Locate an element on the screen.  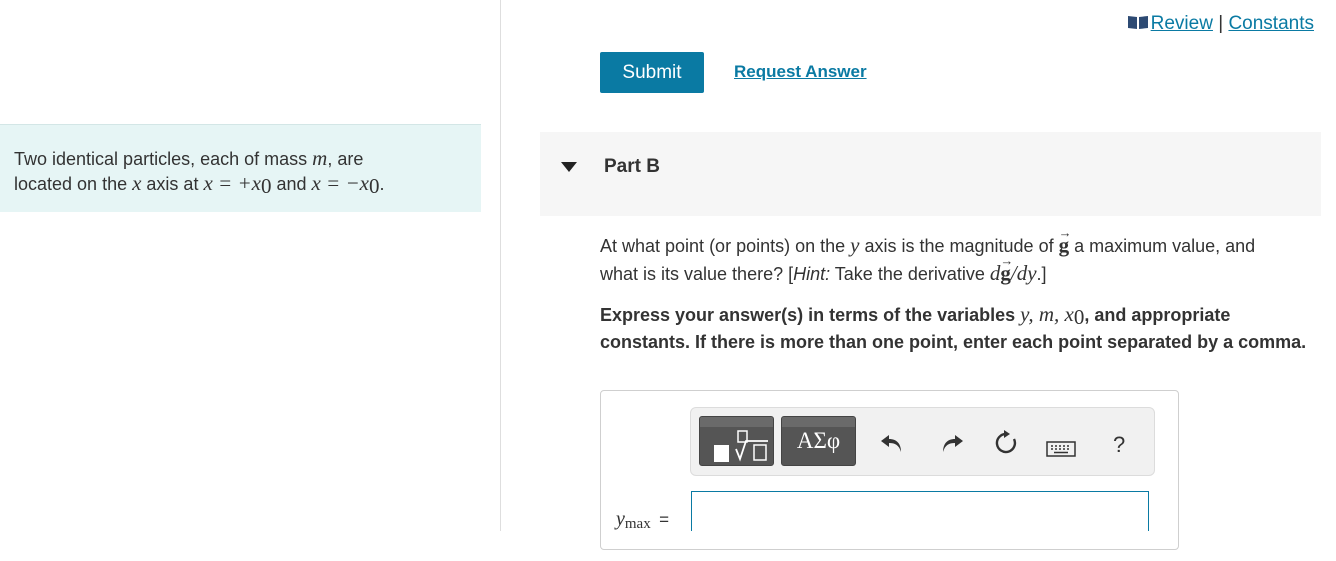
hint-label: Hint: is located at coordinates (812, 274).